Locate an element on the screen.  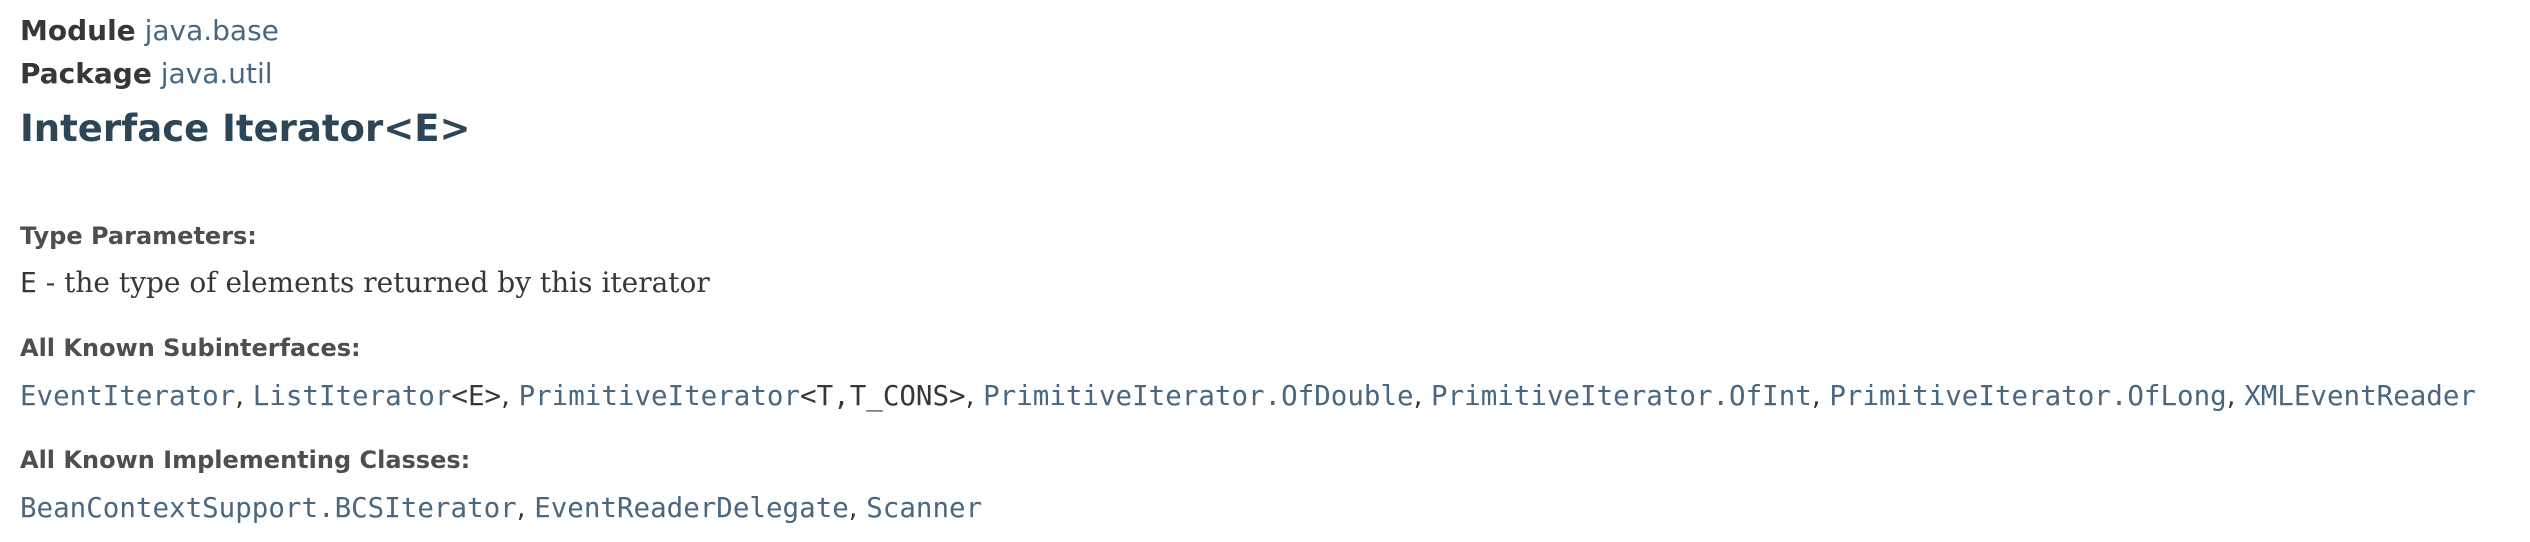
module-label: Module is located at coordinates (78, 30).